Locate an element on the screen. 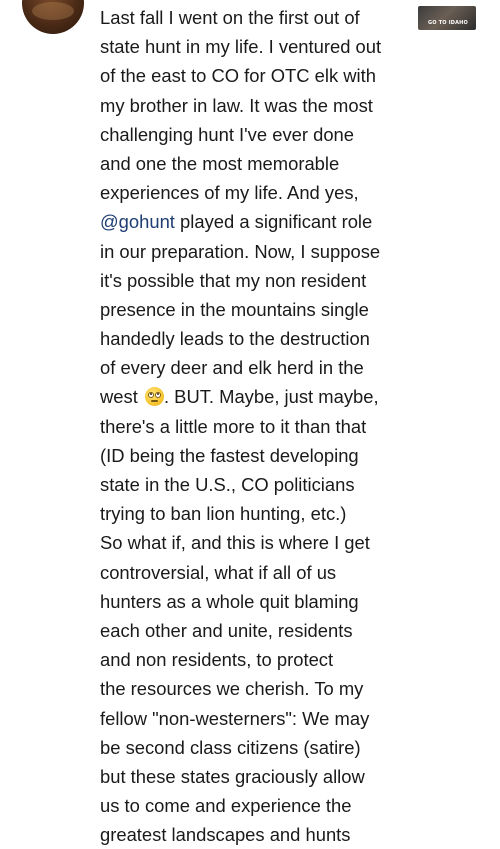  face-with-rolling-eyes-emoji is located at coordinates (154, 397).